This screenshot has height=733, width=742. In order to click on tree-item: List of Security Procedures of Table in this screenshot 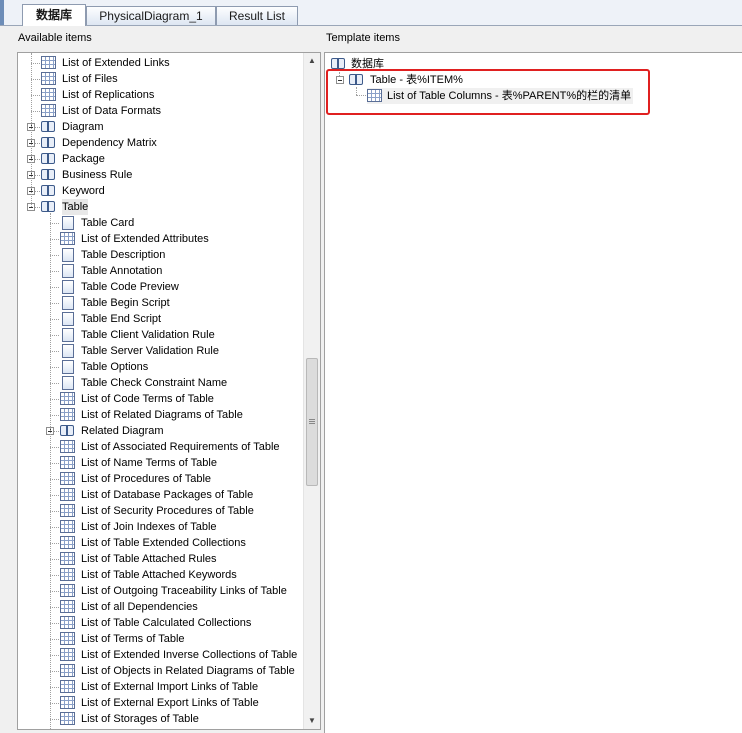, I will do `click(160, 511)`.